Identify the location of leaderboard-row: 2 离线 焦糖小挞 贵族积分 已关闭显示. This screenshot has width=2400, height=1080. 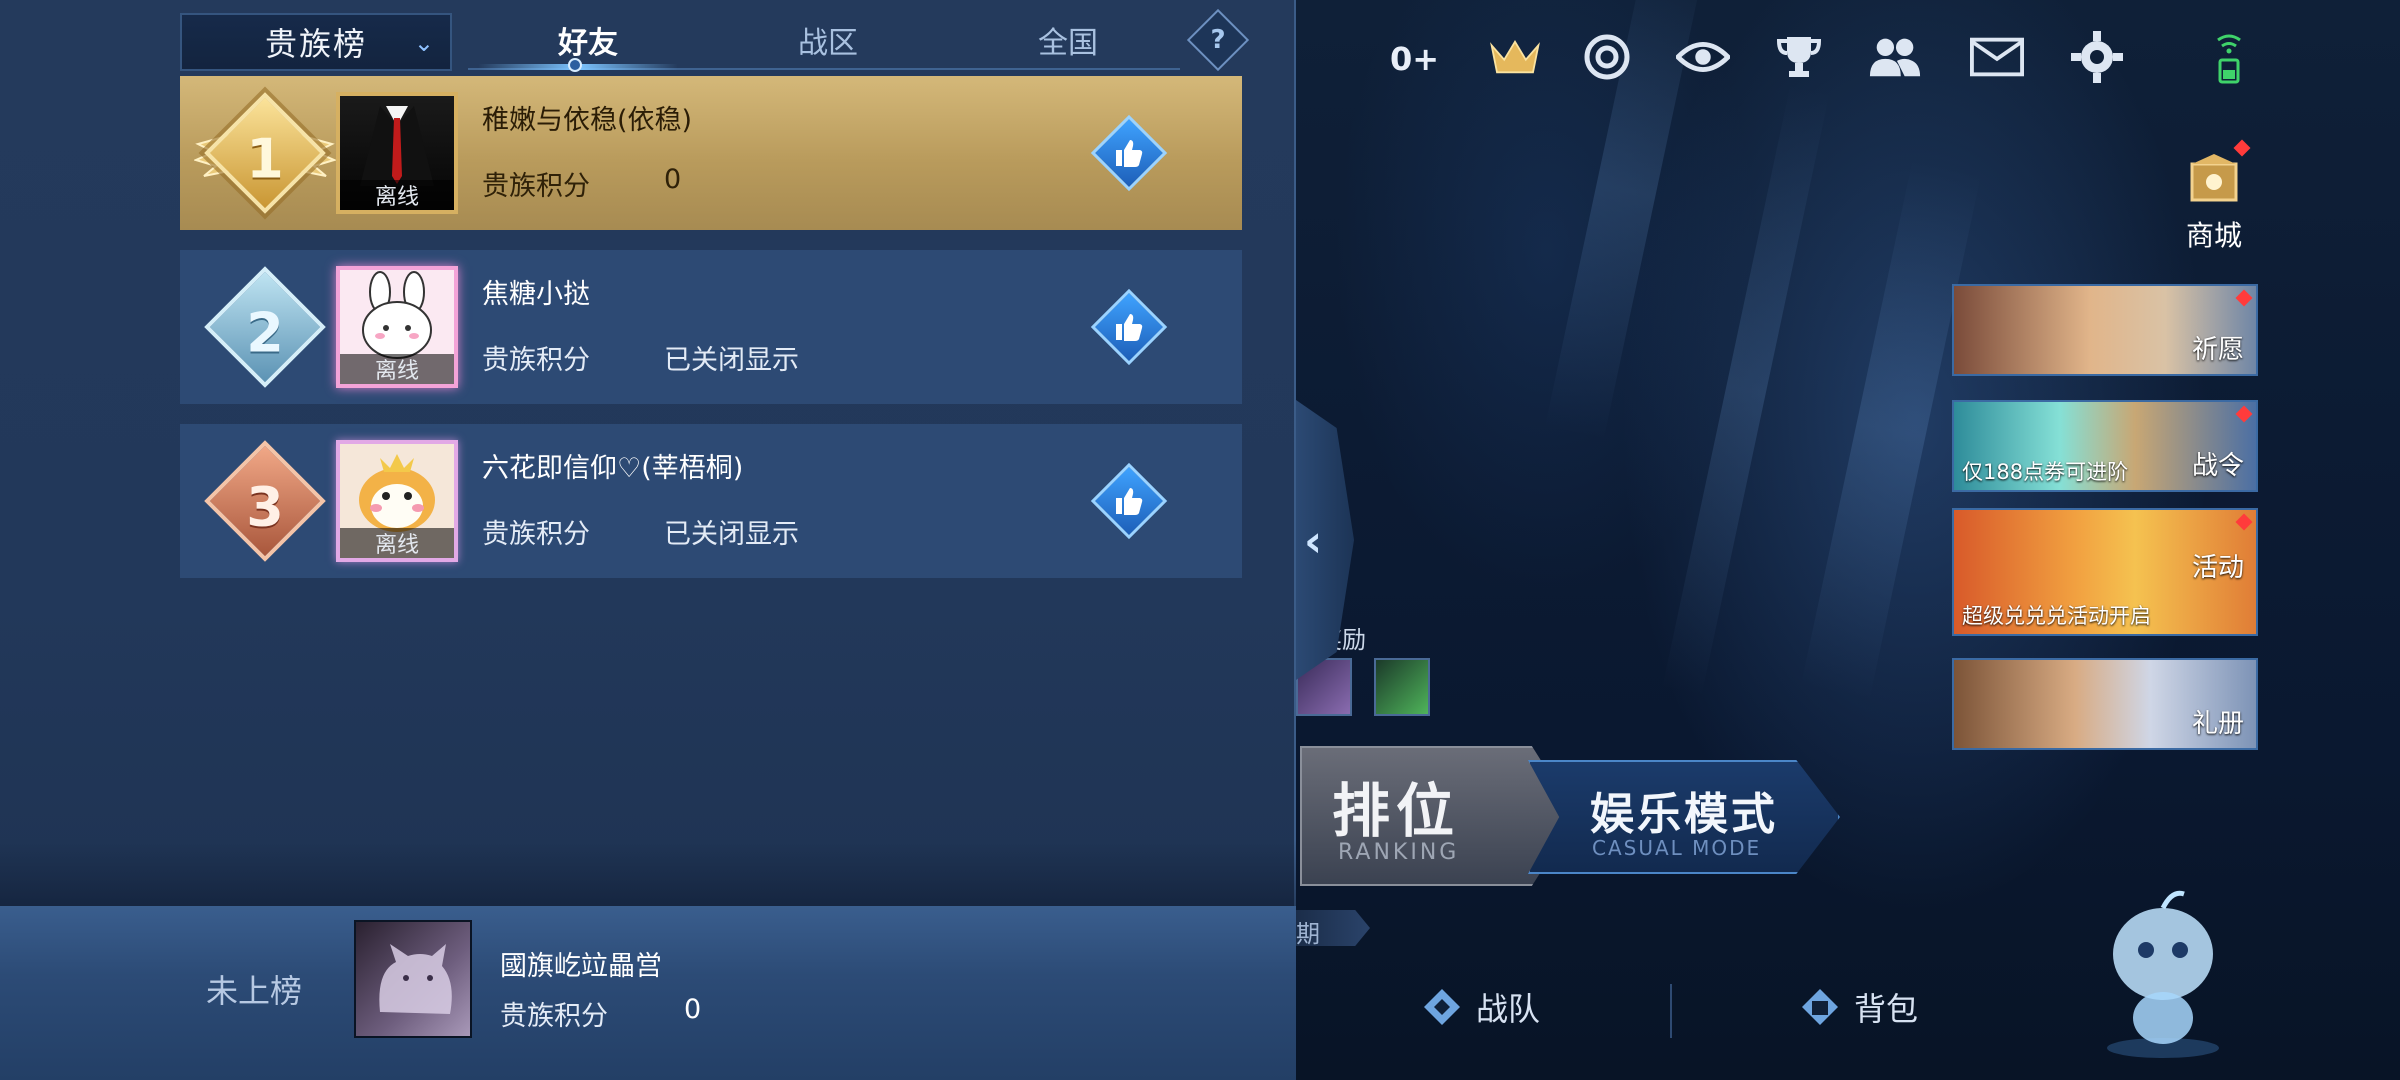
(711, 327).